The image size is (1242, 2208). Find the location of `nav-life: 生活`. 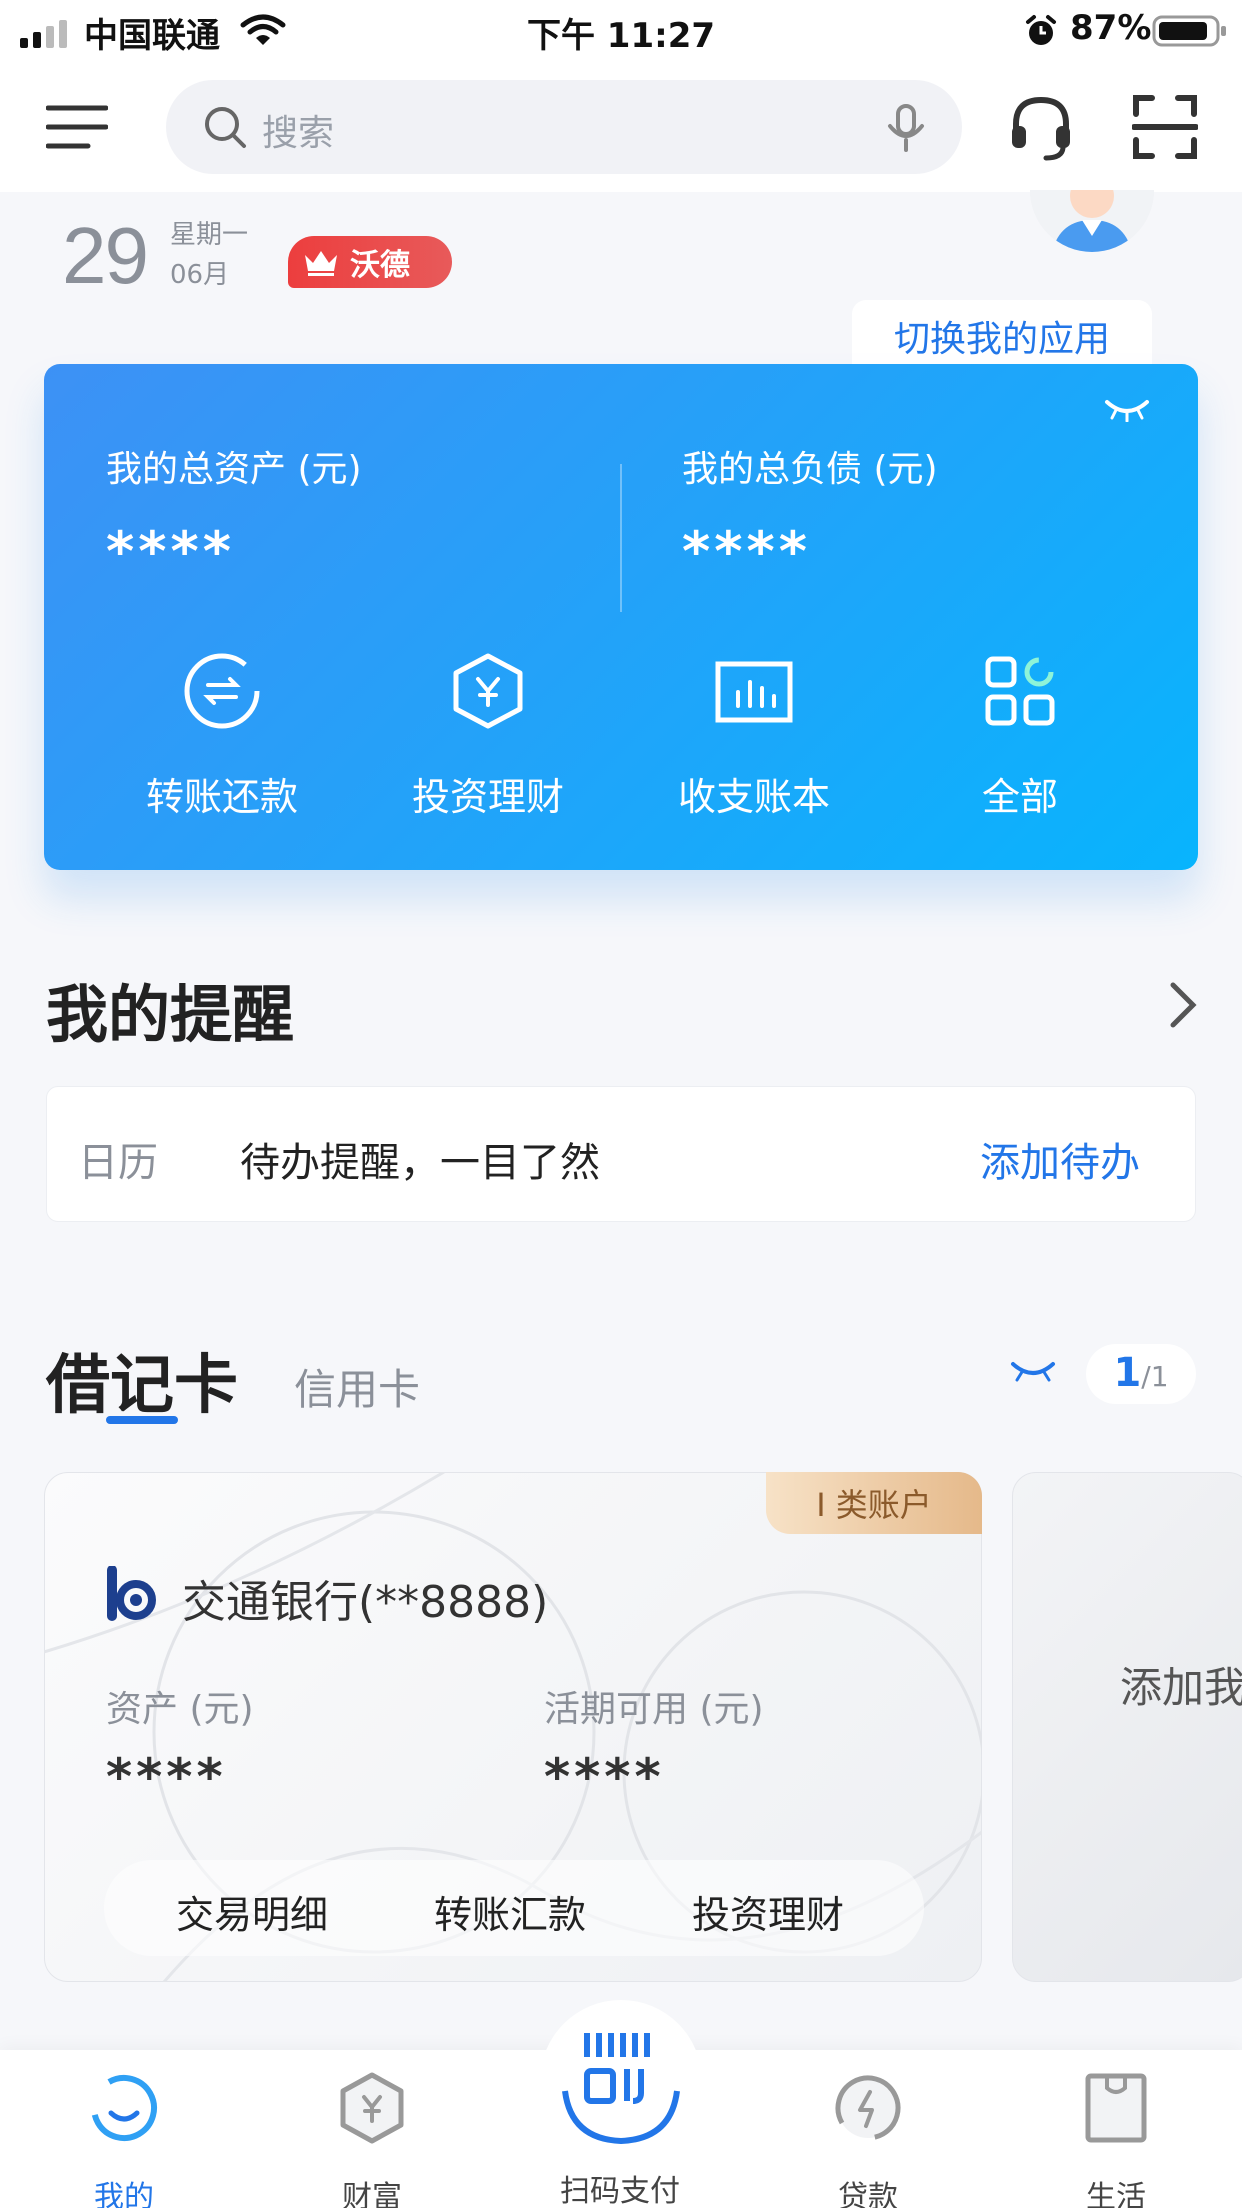

nav-life: 生活 is located at coordinates (1116, 2137).